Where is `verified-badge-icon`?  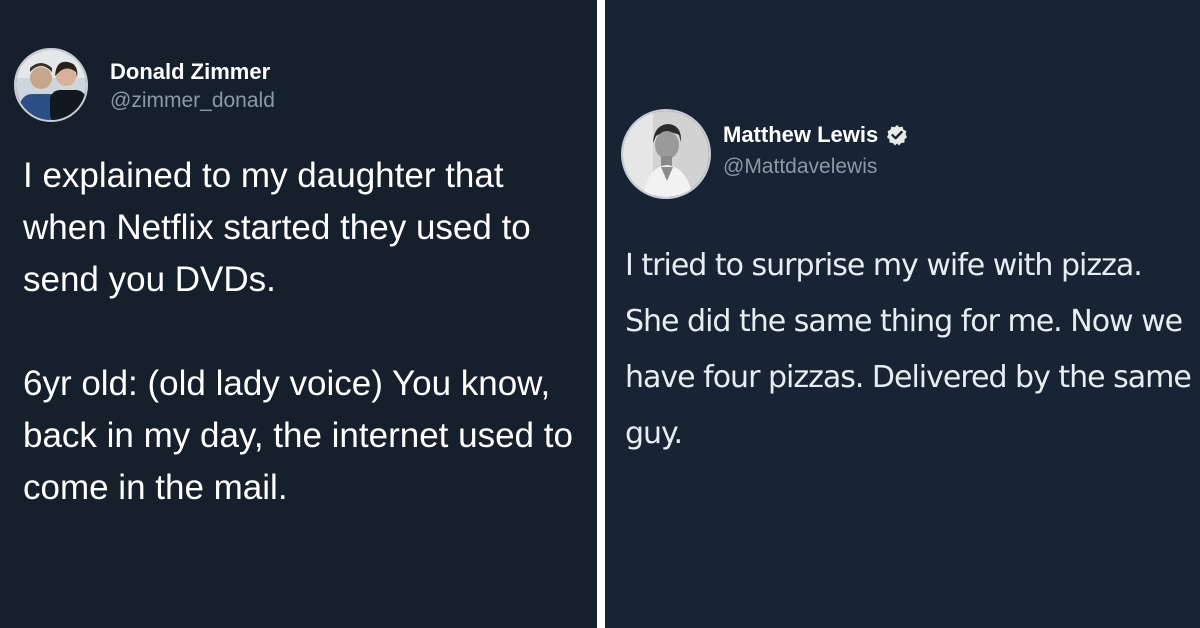 verified-badge-icon is located at coordinates (897, 135).